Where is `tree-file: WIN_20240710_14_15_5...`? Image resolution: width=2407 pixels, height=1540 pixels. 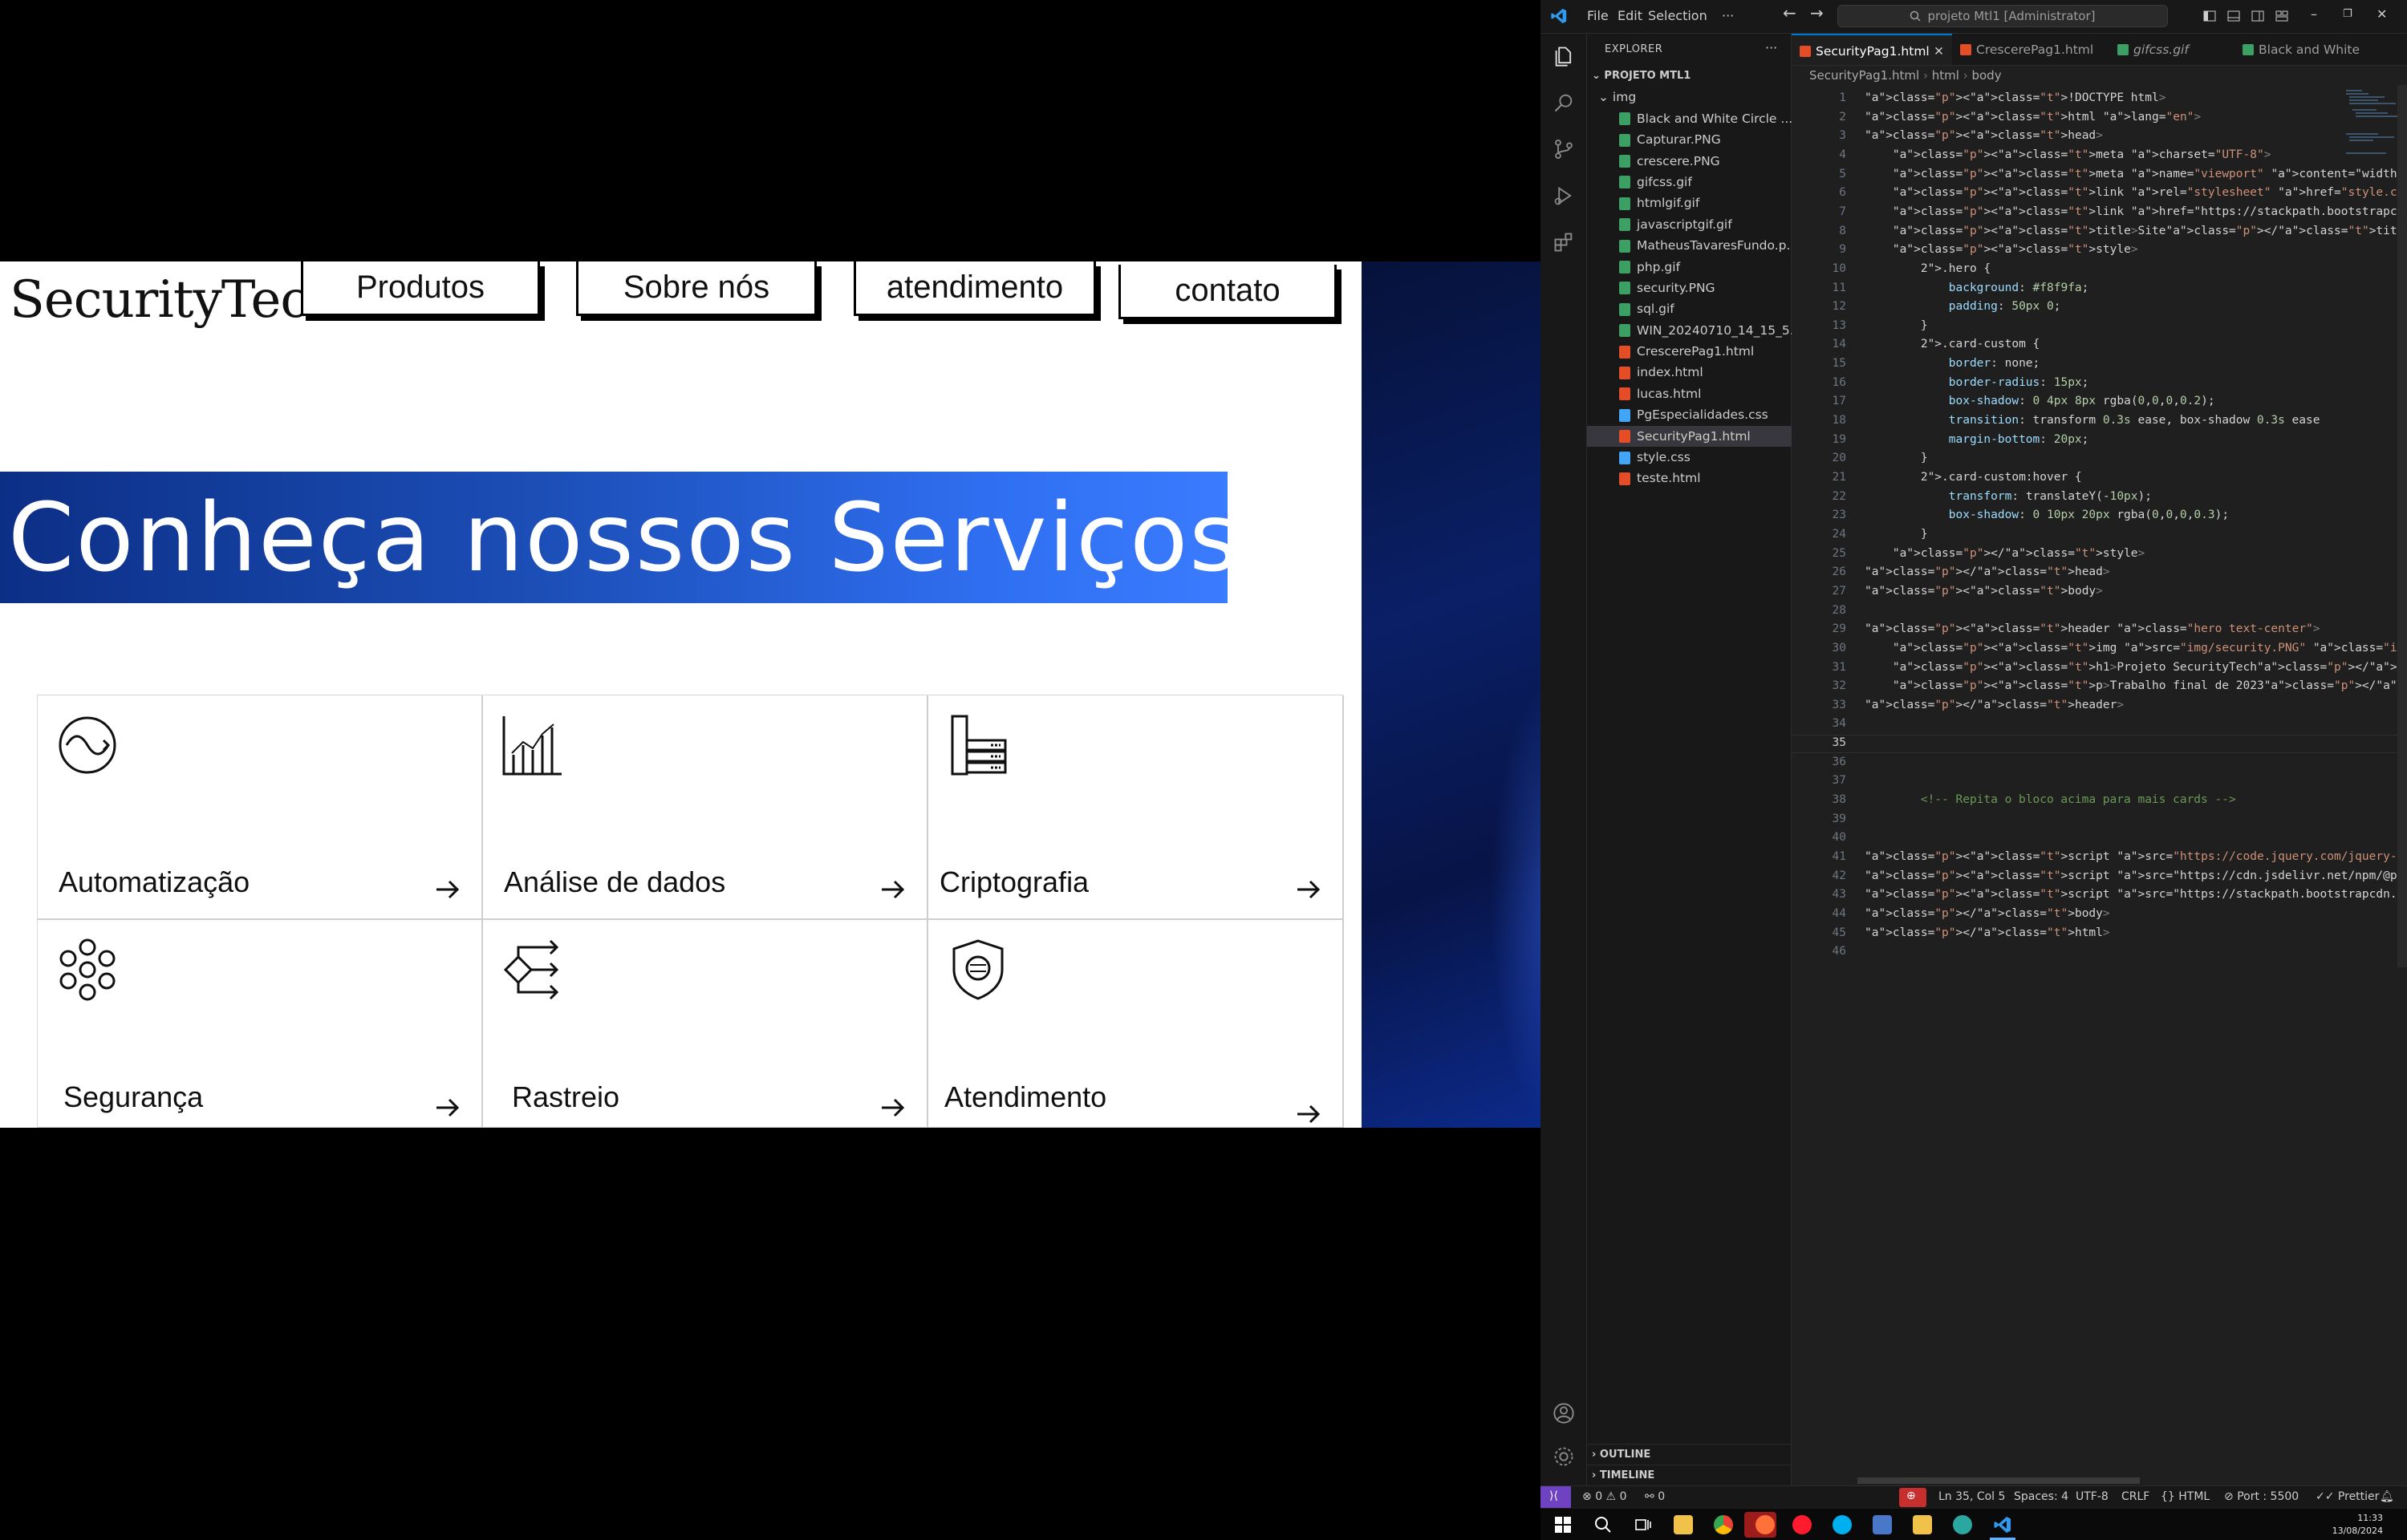
tree-file: WIN_20240710_14_15_5... is located at coordinates (1689, 330).